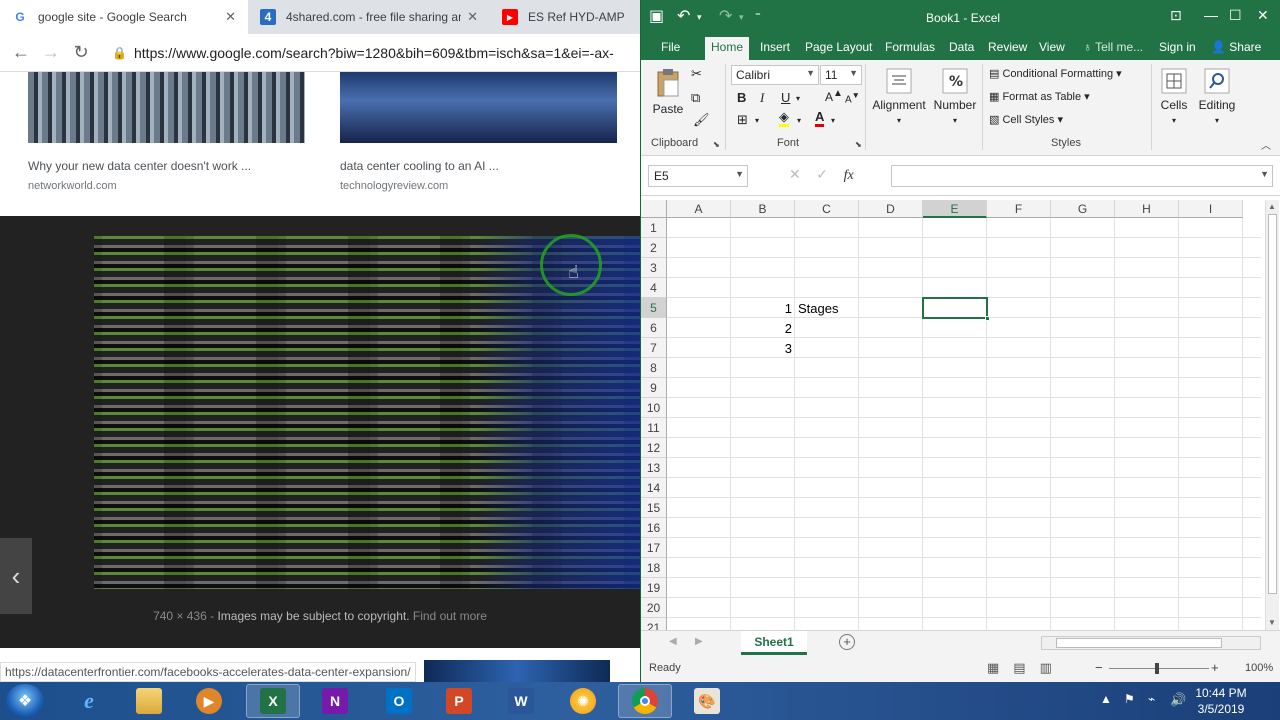 The image size is (1280, 720). What do you see at coordinates (858, 144) in the screenshot?
I see `dialog-launcher-icon: ⬊` at bounding box center [858, 144].